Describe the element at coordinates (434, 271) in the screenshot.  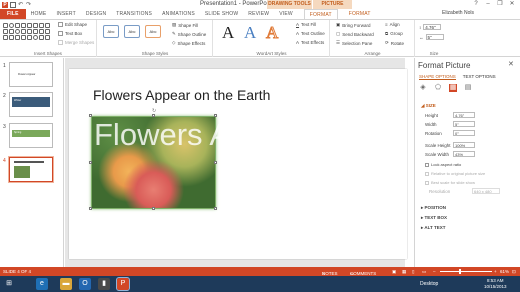
I see `zoom-out-icon: –` at that location.